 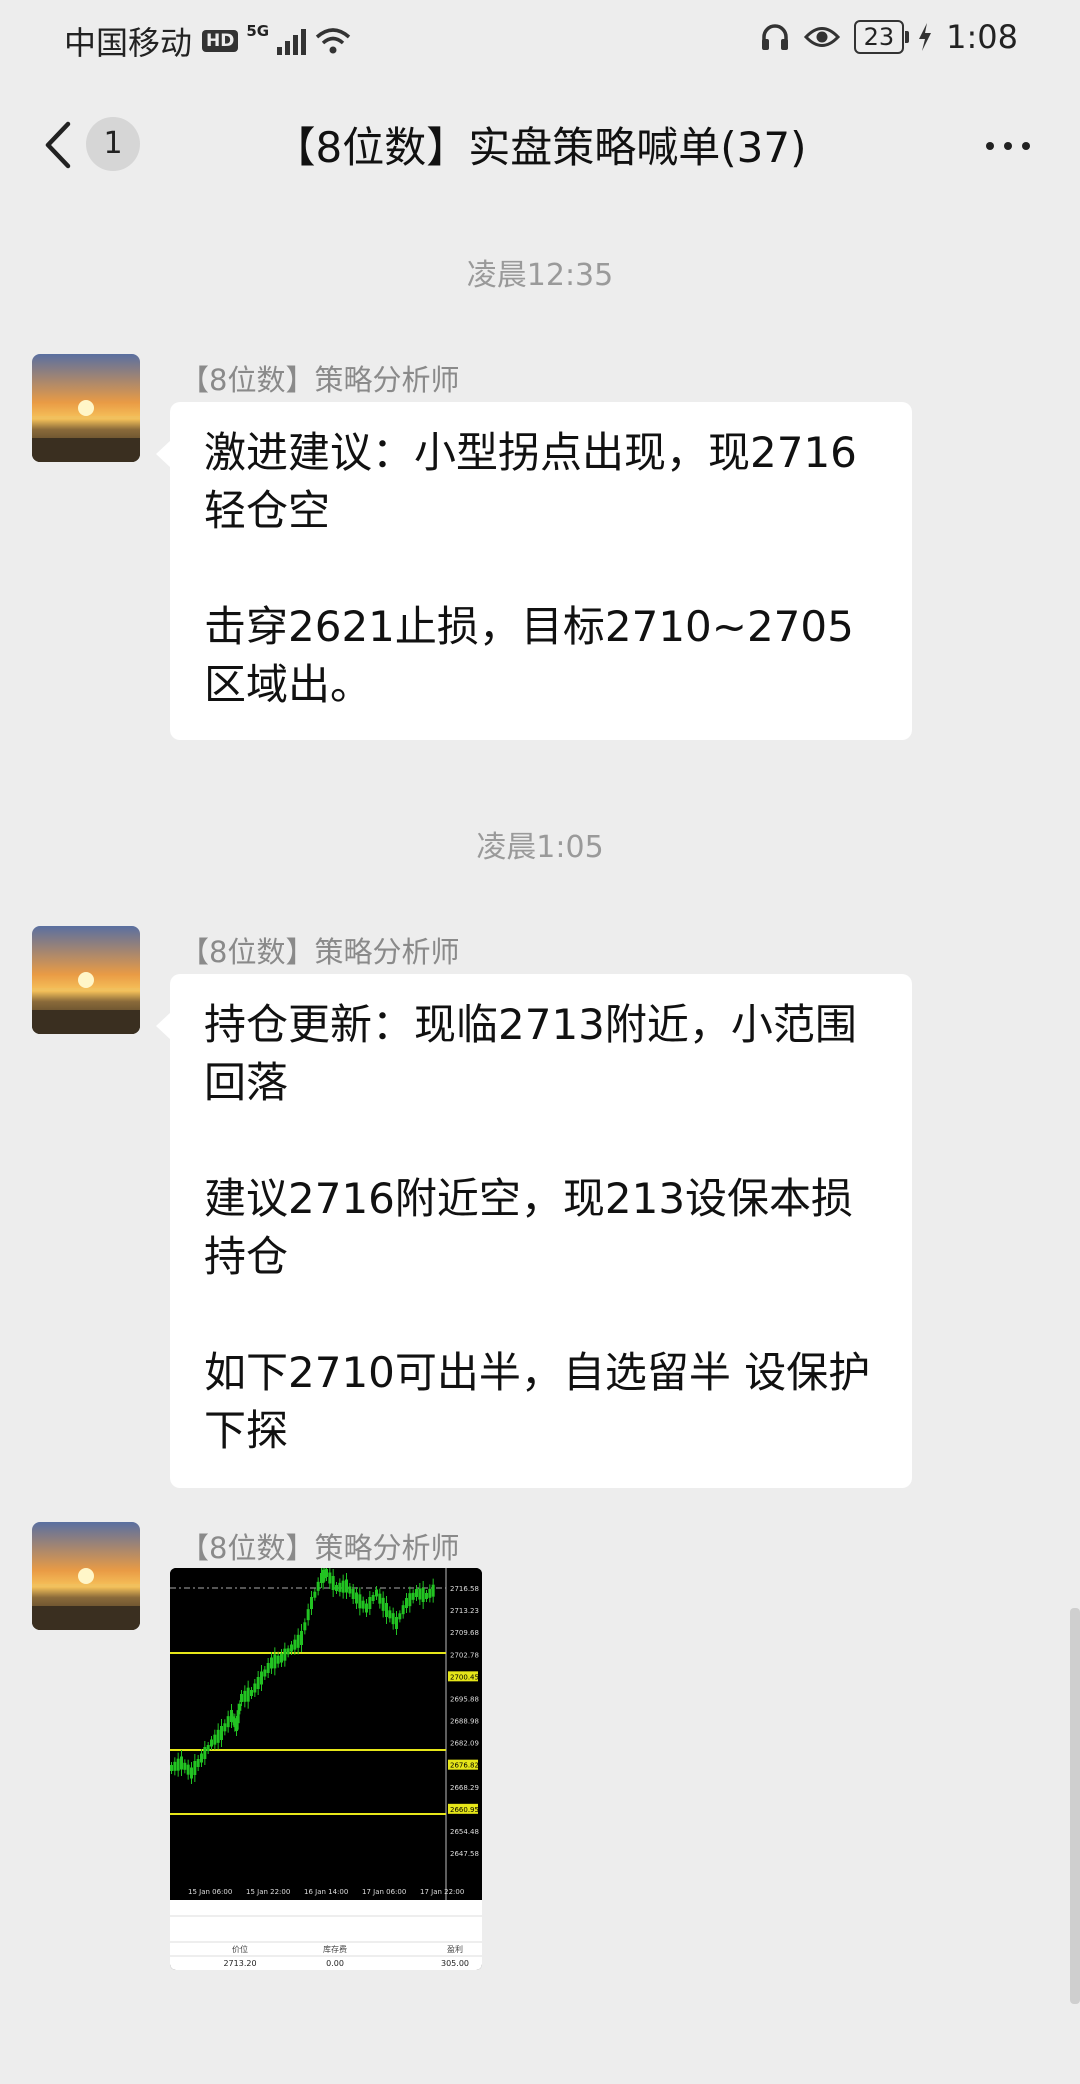 I want to click on table-cell: 305.00, so click(x=455, y=1963).